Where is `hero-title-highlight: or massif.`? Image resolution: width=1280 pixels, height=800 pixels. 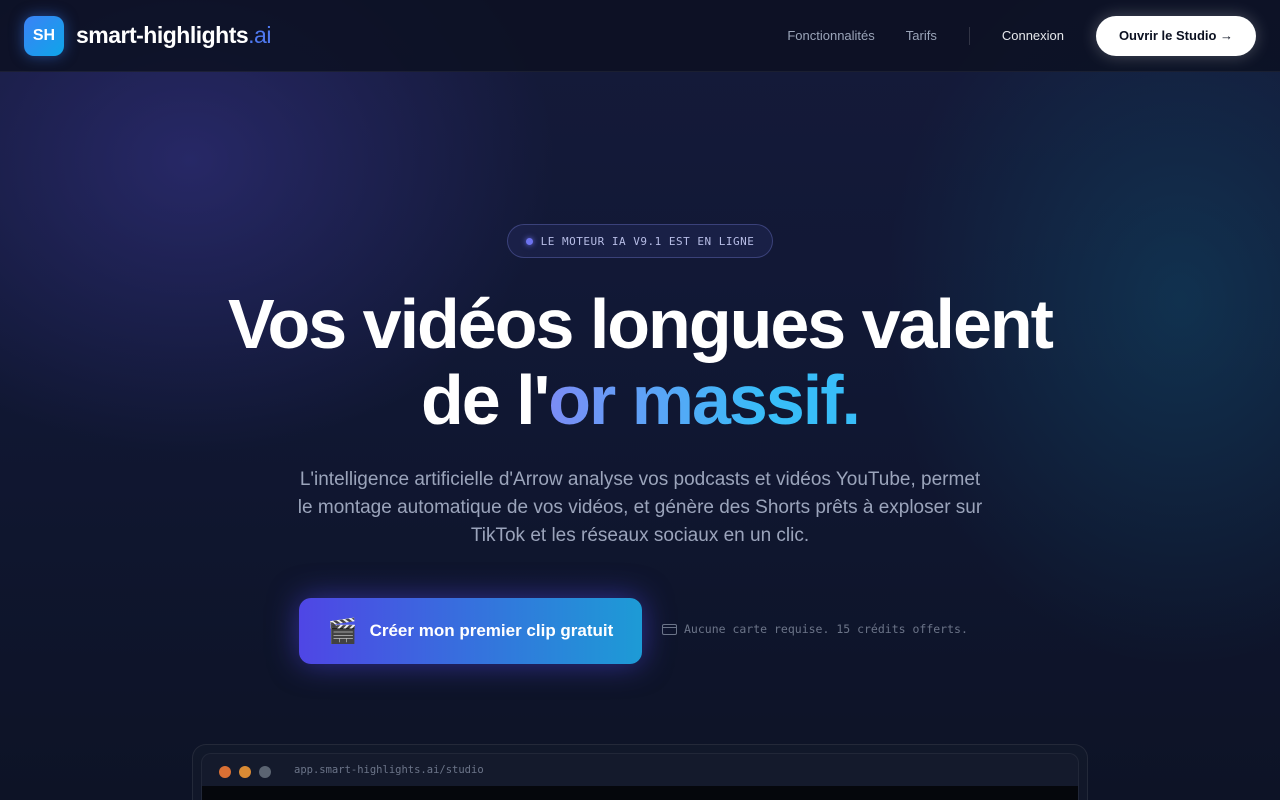
hero-title-highlight: or massif. is located at coordinates (704, 400).